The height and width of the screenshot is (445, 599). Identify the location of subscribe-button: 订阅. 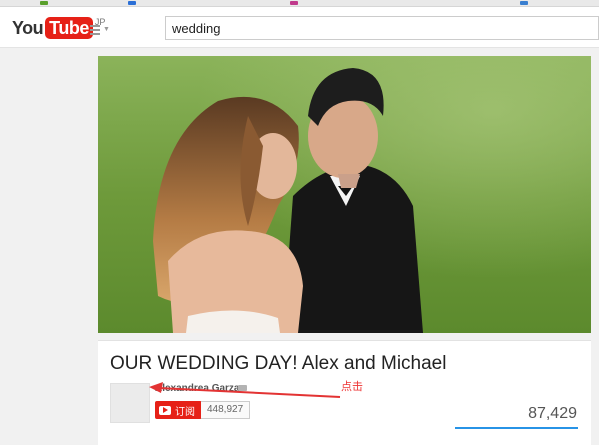
(178, 410).